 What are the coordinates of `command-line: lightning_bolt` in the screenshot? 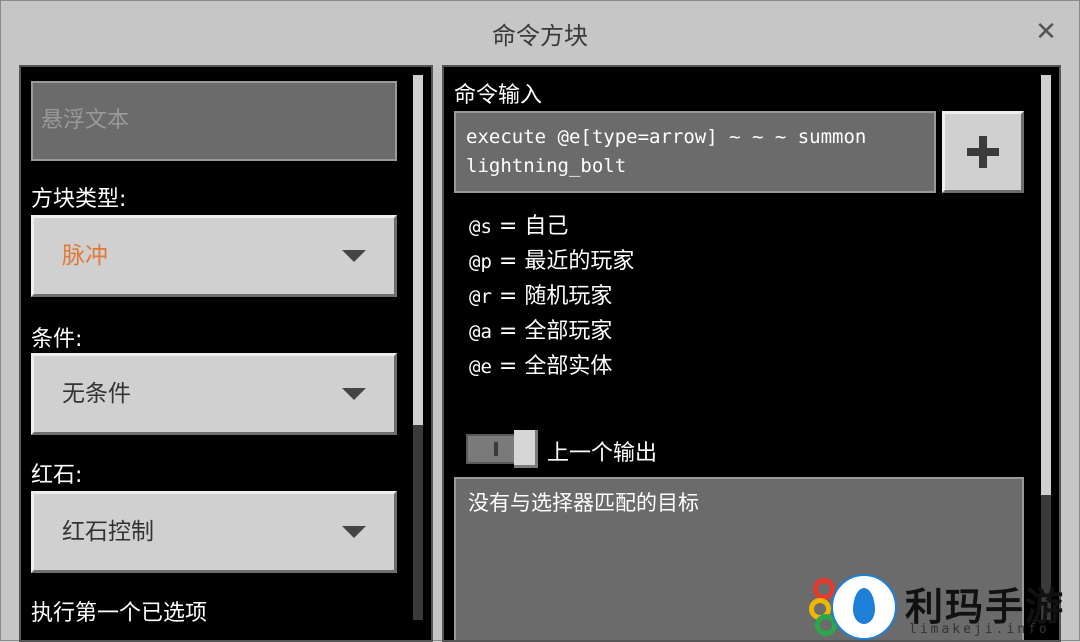 It's located at (546, 166).